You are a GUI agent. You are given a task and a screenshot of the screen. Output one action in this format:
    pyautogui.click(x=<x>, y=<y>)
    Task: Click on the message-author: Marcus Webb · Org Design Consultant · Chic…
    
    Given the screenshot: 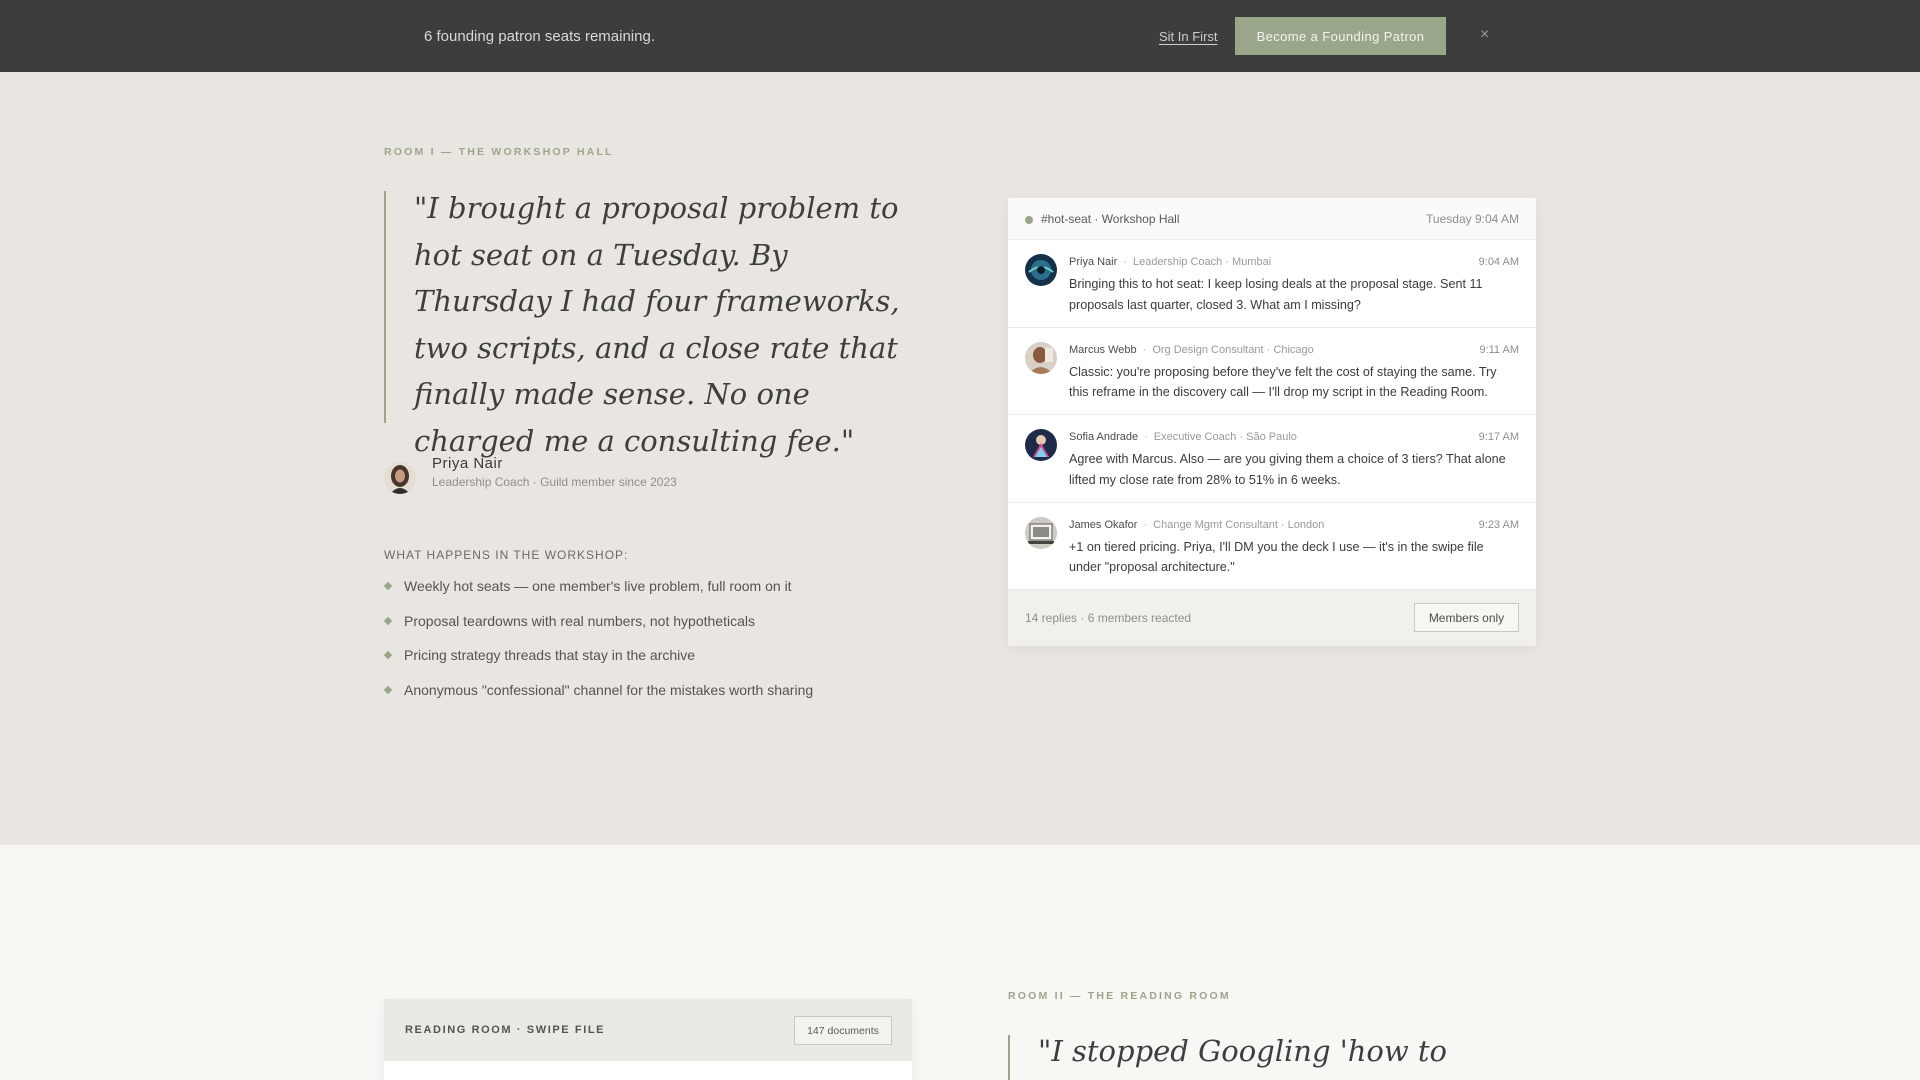 What is the action you would take?
    pyautogui.click(x=1191, y=350)
    